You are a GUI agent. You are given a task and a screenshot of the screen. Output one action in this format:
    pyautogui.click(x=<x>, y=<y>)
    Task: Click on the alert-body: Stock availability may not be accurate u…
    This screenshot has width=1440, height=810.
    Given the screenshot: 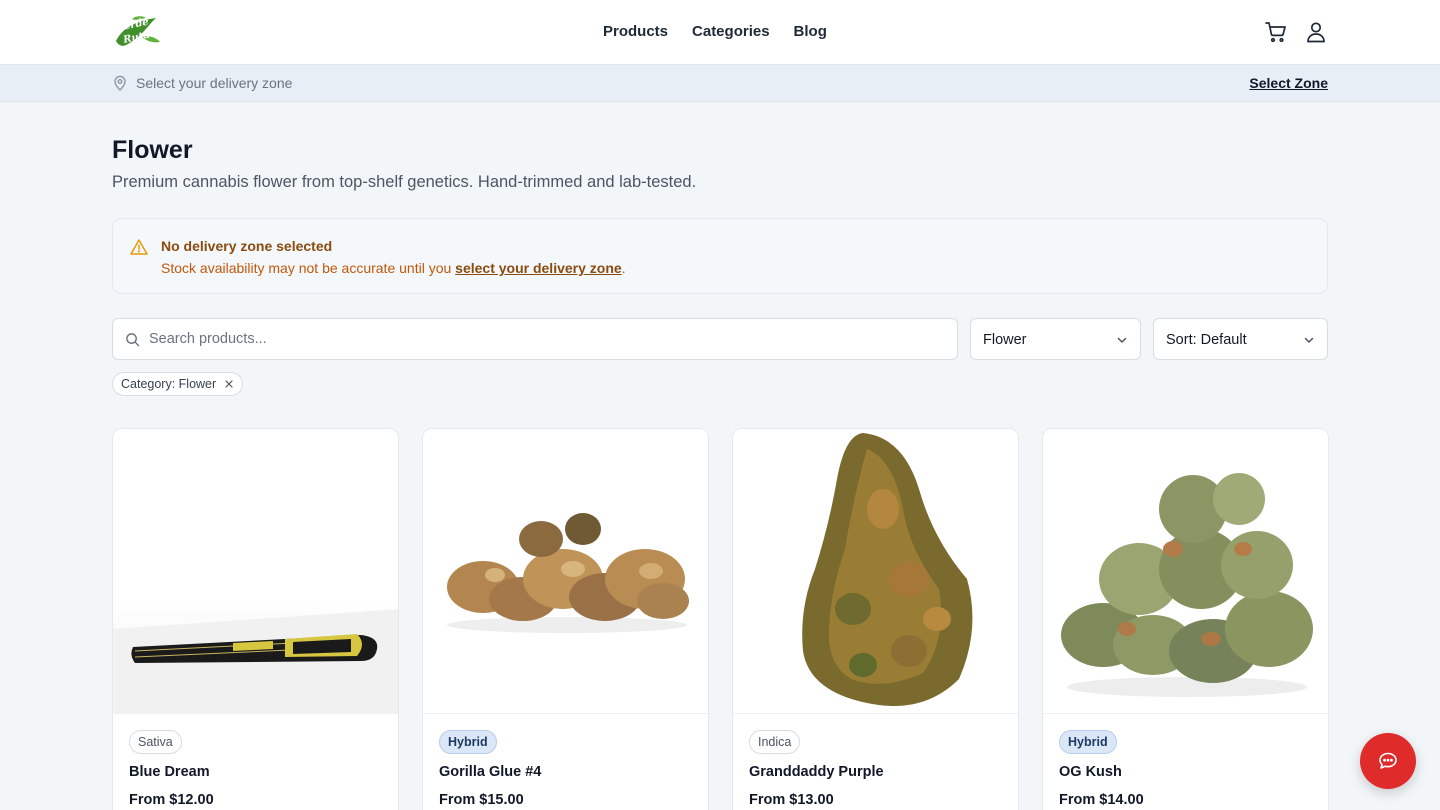 What is the action you would take?
    pyautogui.click(x=393, y=268)
    